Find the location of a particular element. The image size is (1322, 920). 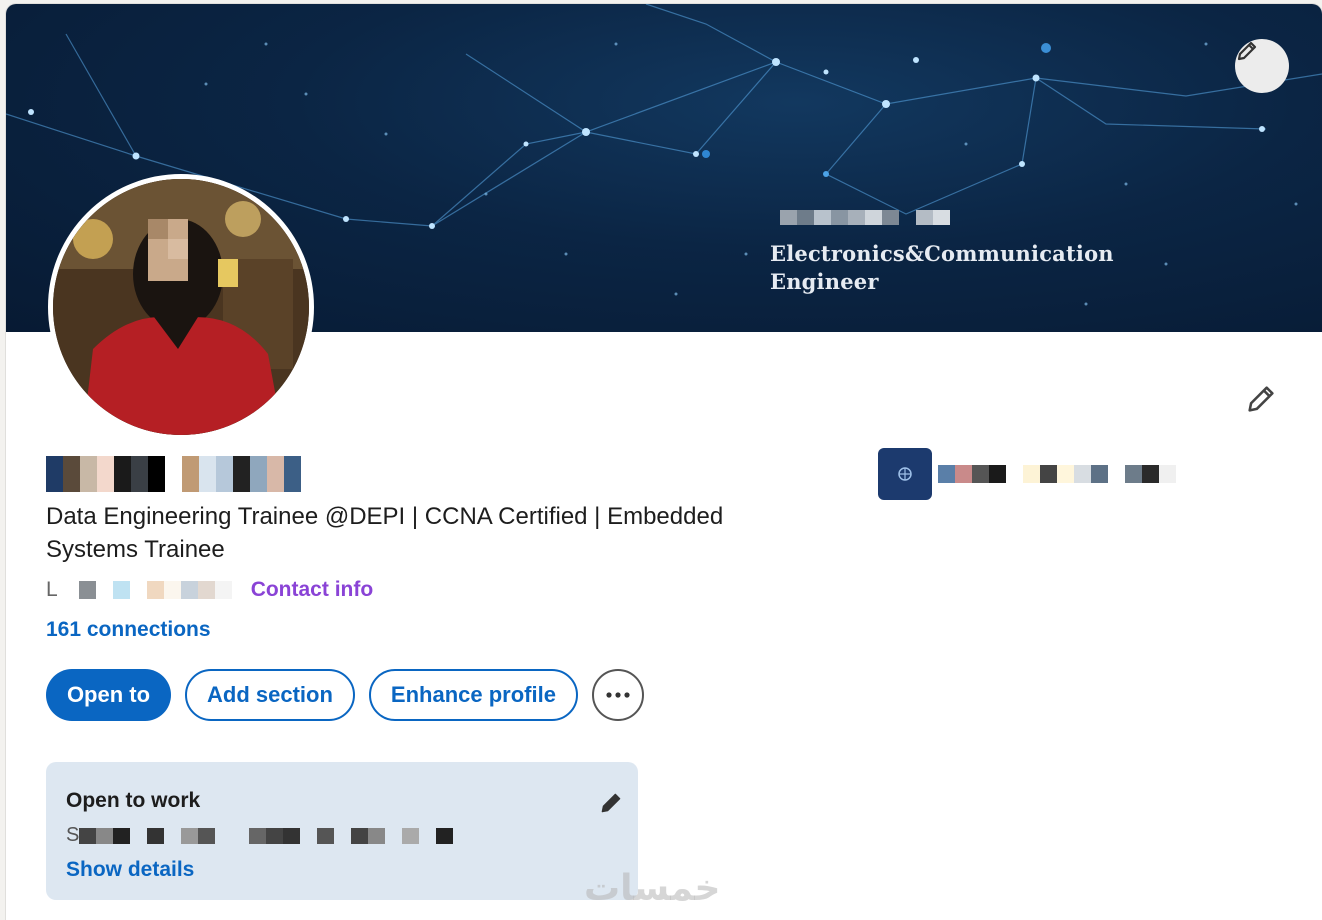

enhance-profile-button: Enhance profile is located at coordinates (473, 695).